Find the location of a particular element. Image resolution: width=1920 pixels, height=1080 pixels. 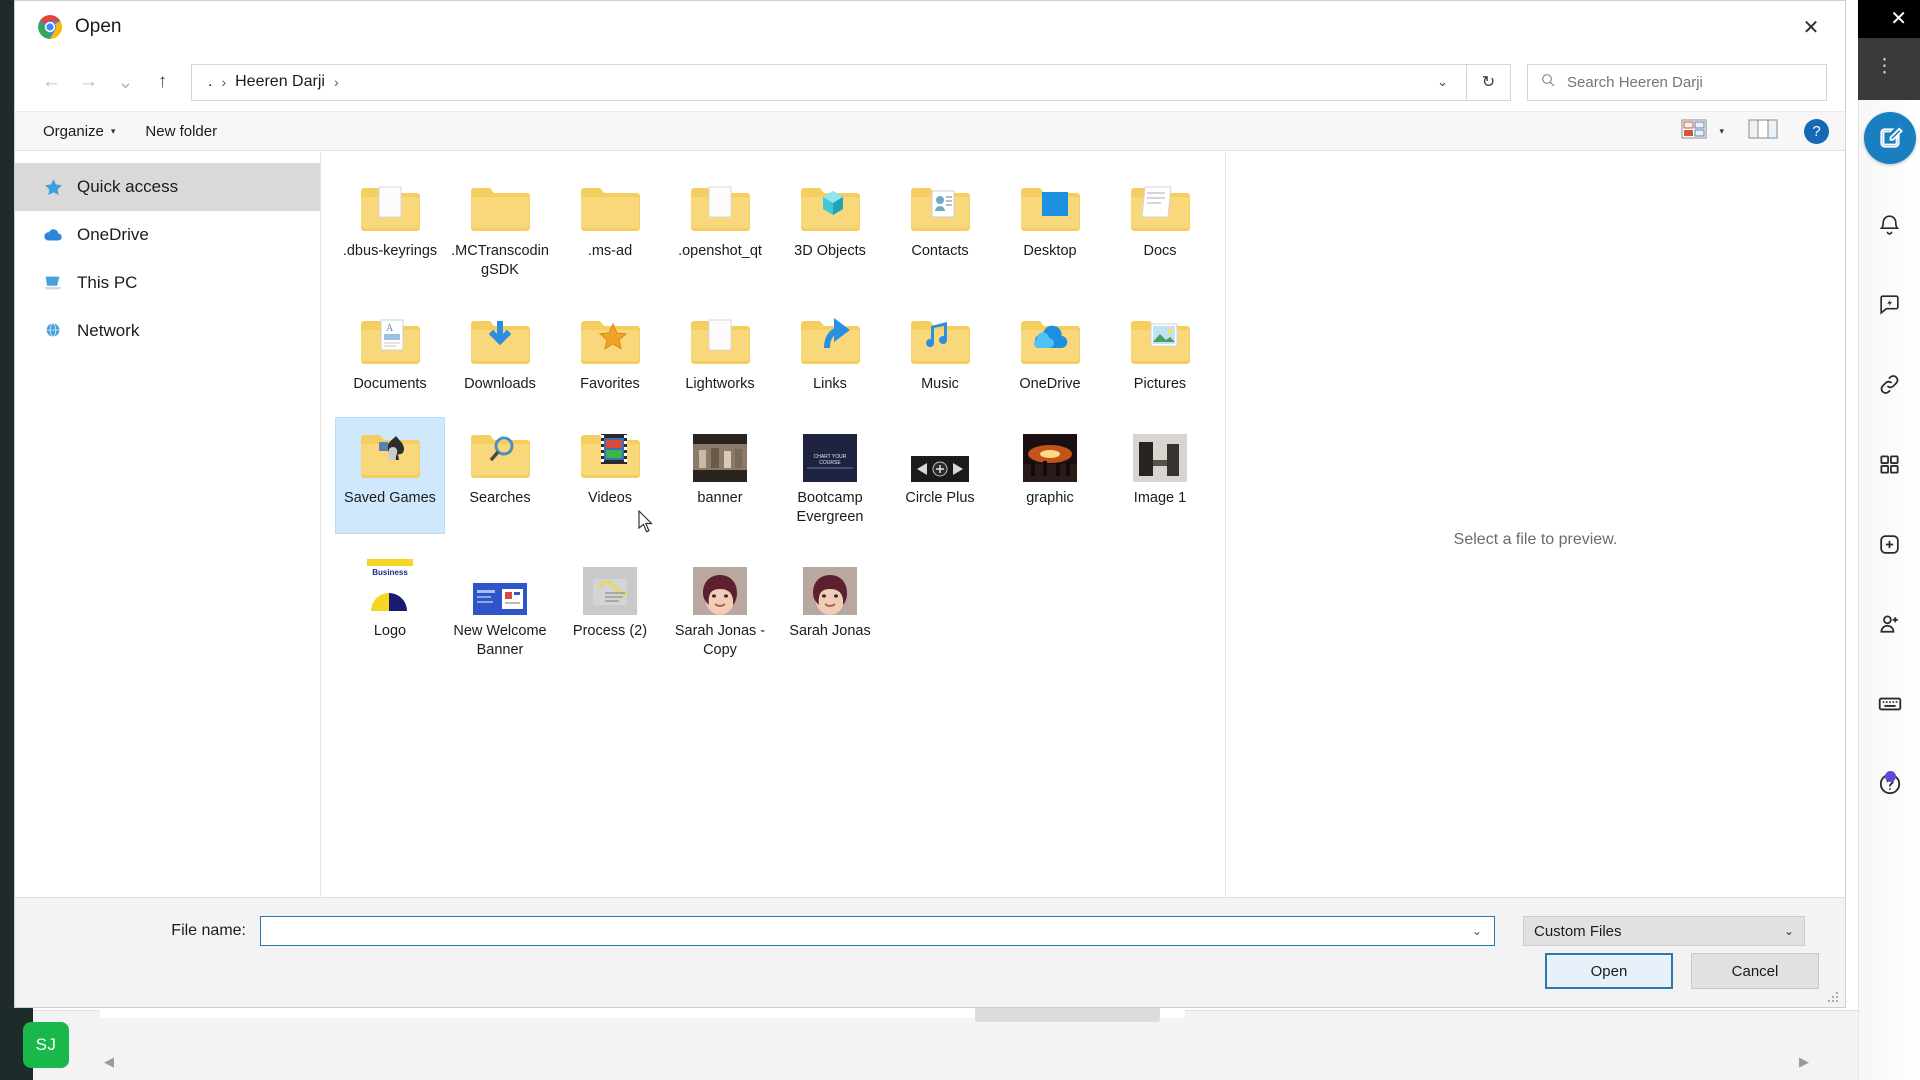

folder-searches-icon is located at coordinates (500, 453).